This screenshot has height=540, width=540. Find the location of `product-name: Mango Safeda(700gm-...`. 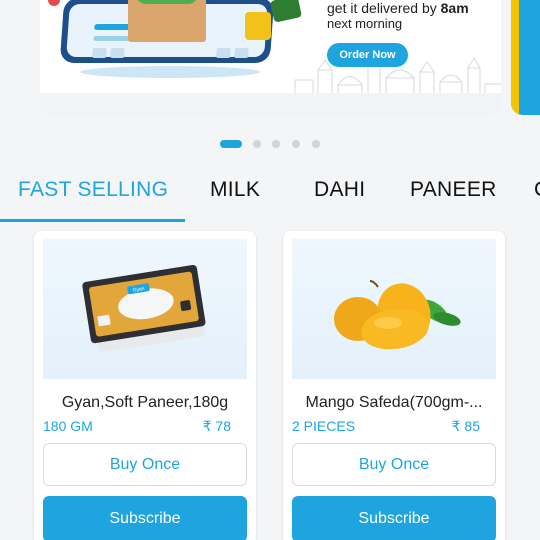

product-name: Mango Safeda(700gm-... is located at coordinates (394, 402).